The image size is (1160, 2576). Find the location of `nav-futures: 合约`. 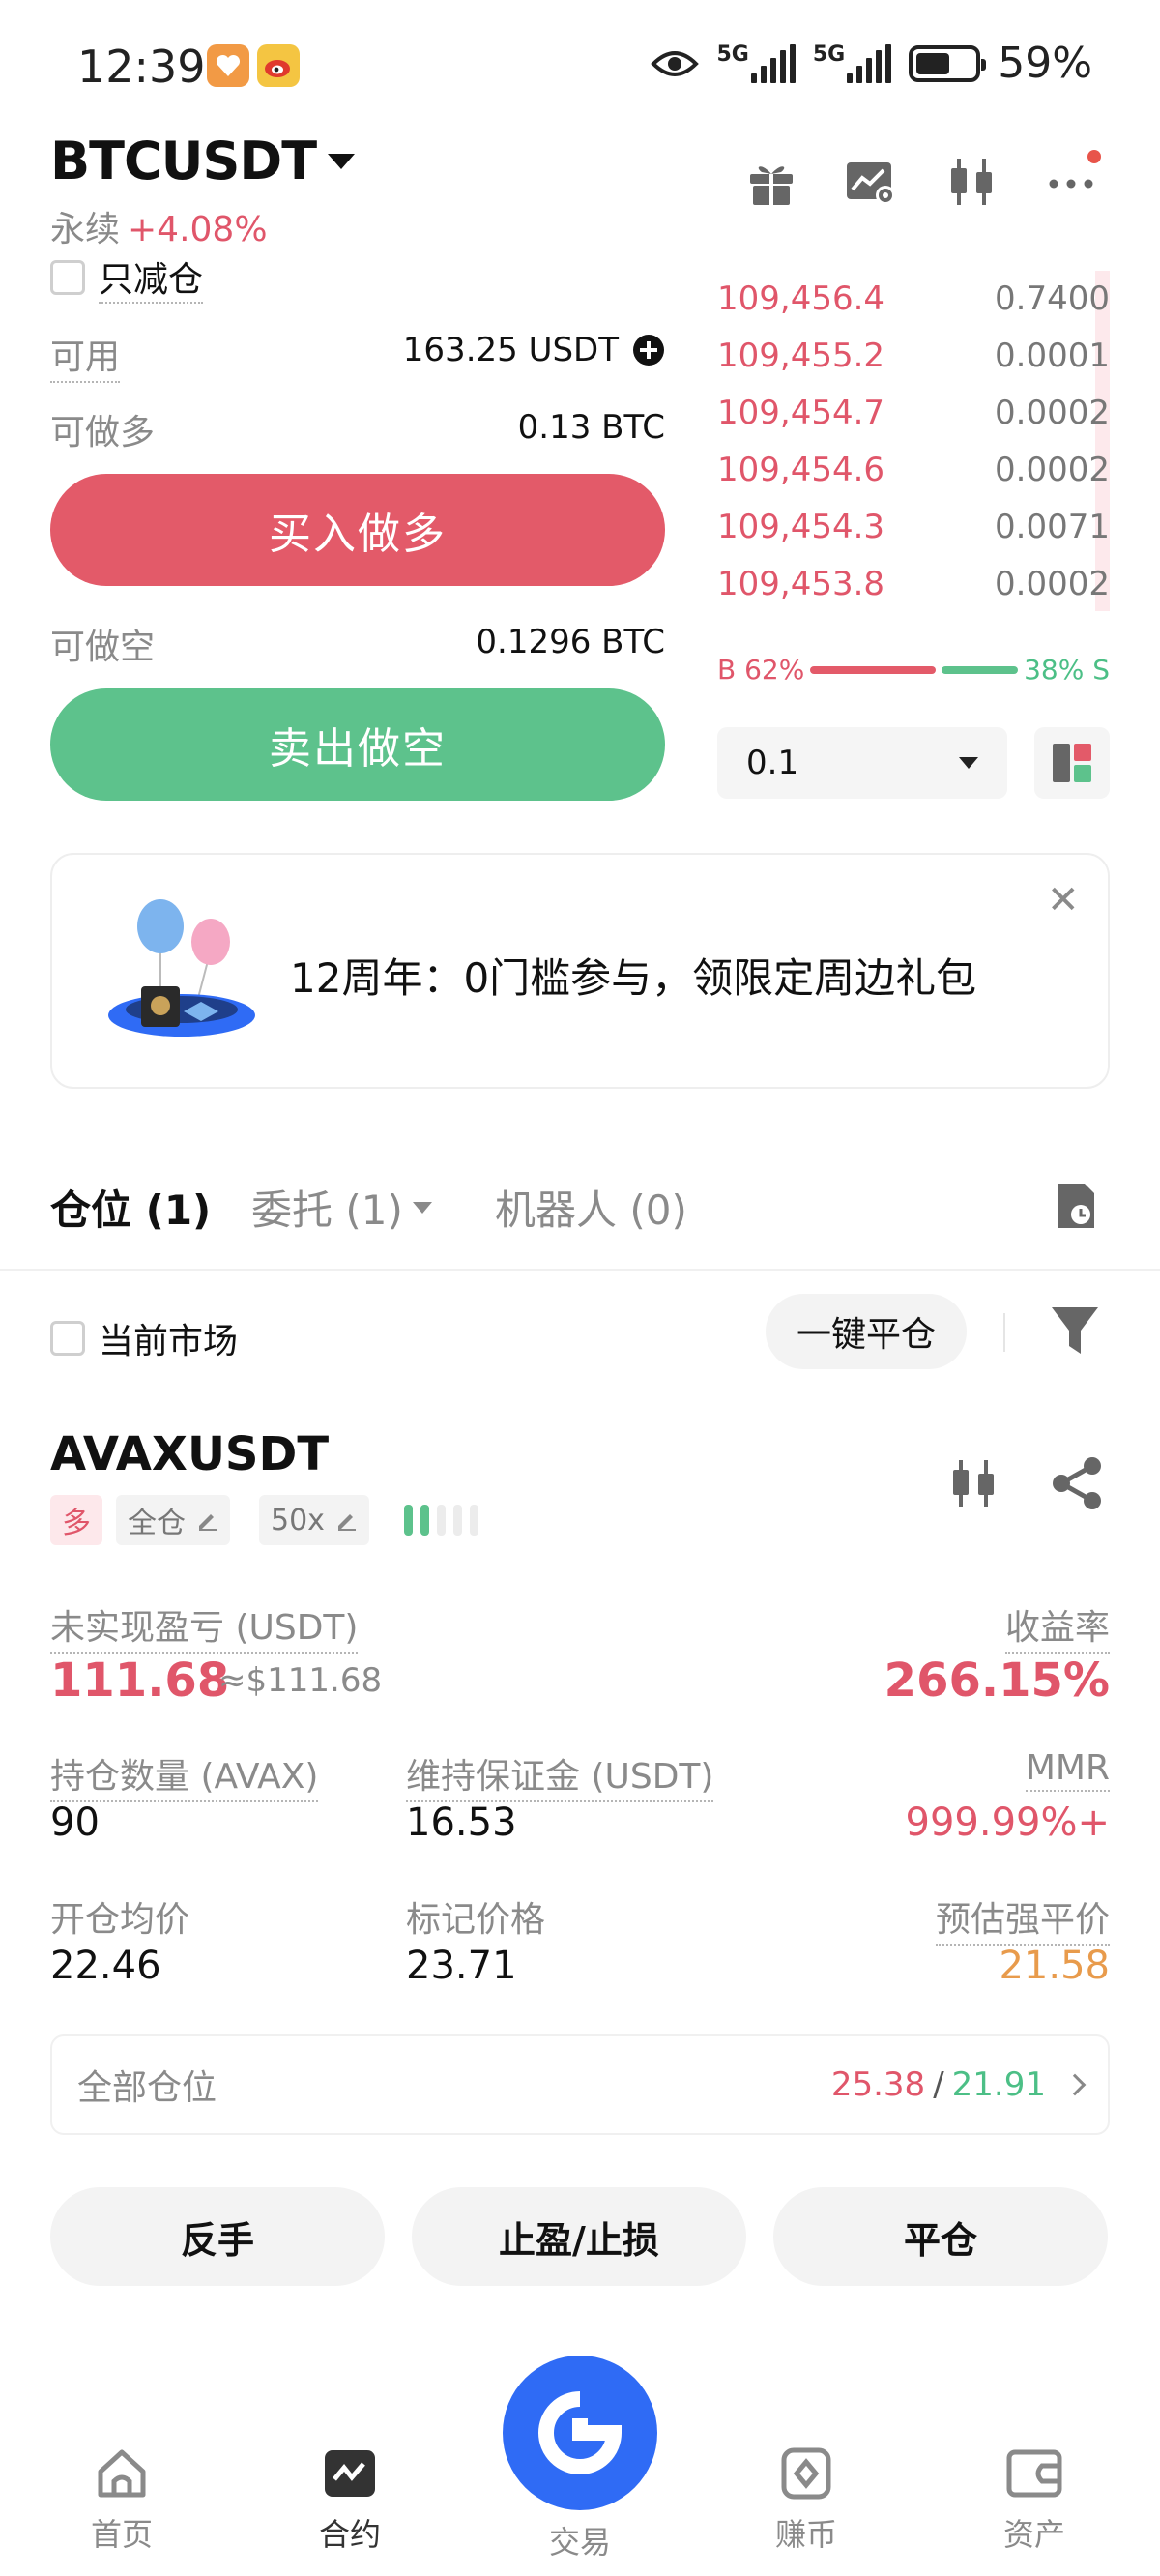

nav-futures: 合约 is located at coordinates (350, 2500).